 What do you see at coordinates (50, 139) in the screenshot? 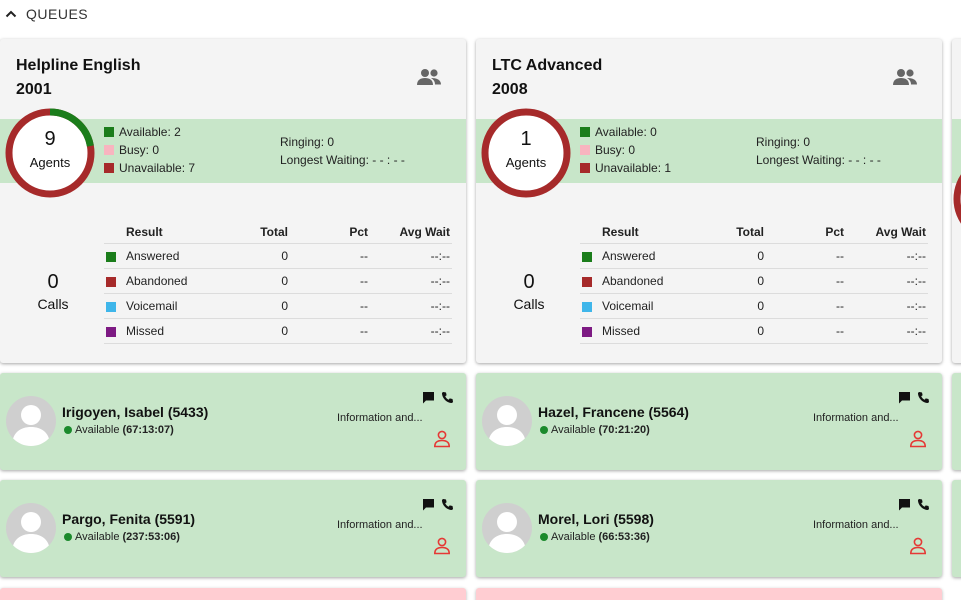
I see `agents-count: 9` at bounding box center [50, 139].